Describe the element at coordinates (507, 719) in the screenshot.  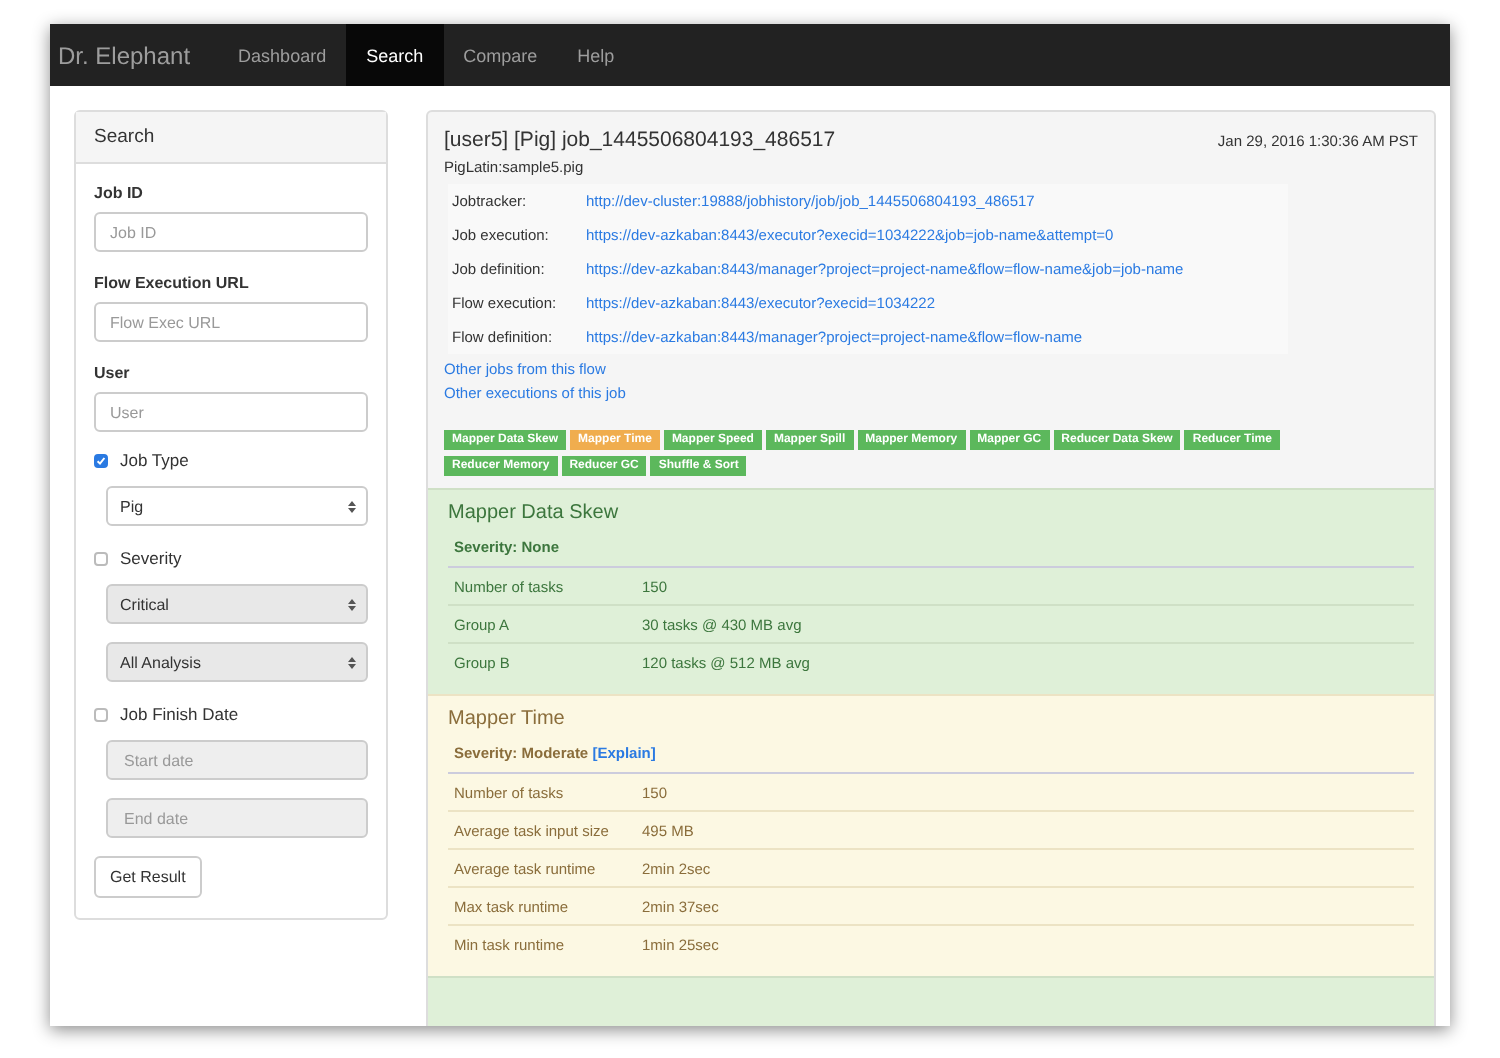
I see `section-title: Mapper Time` at that location.